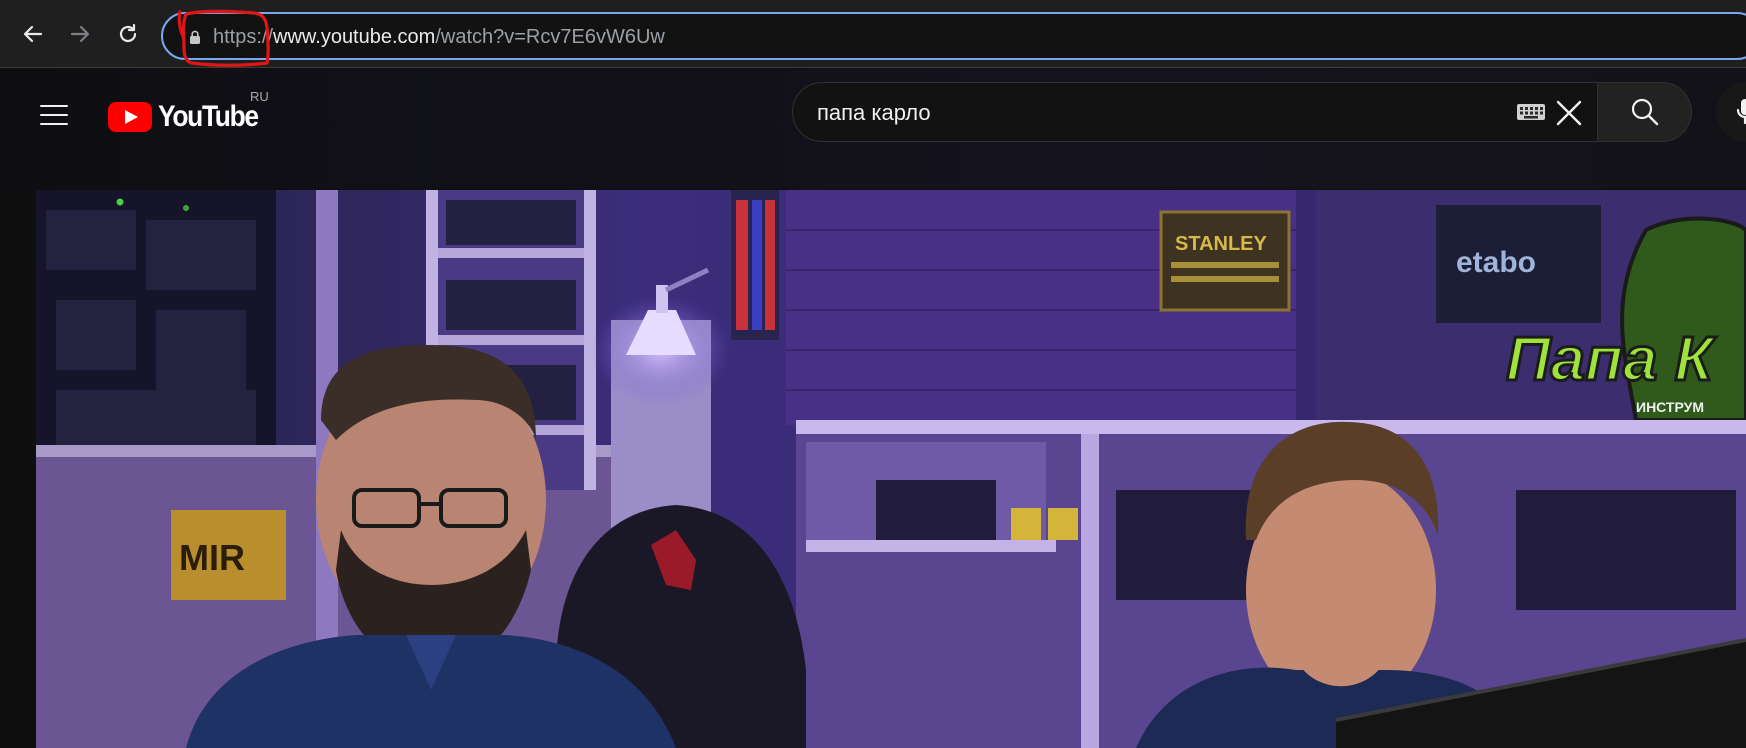 The image size is (1746, 748). I want to click on clear-search-icon, so click(1569, 113).